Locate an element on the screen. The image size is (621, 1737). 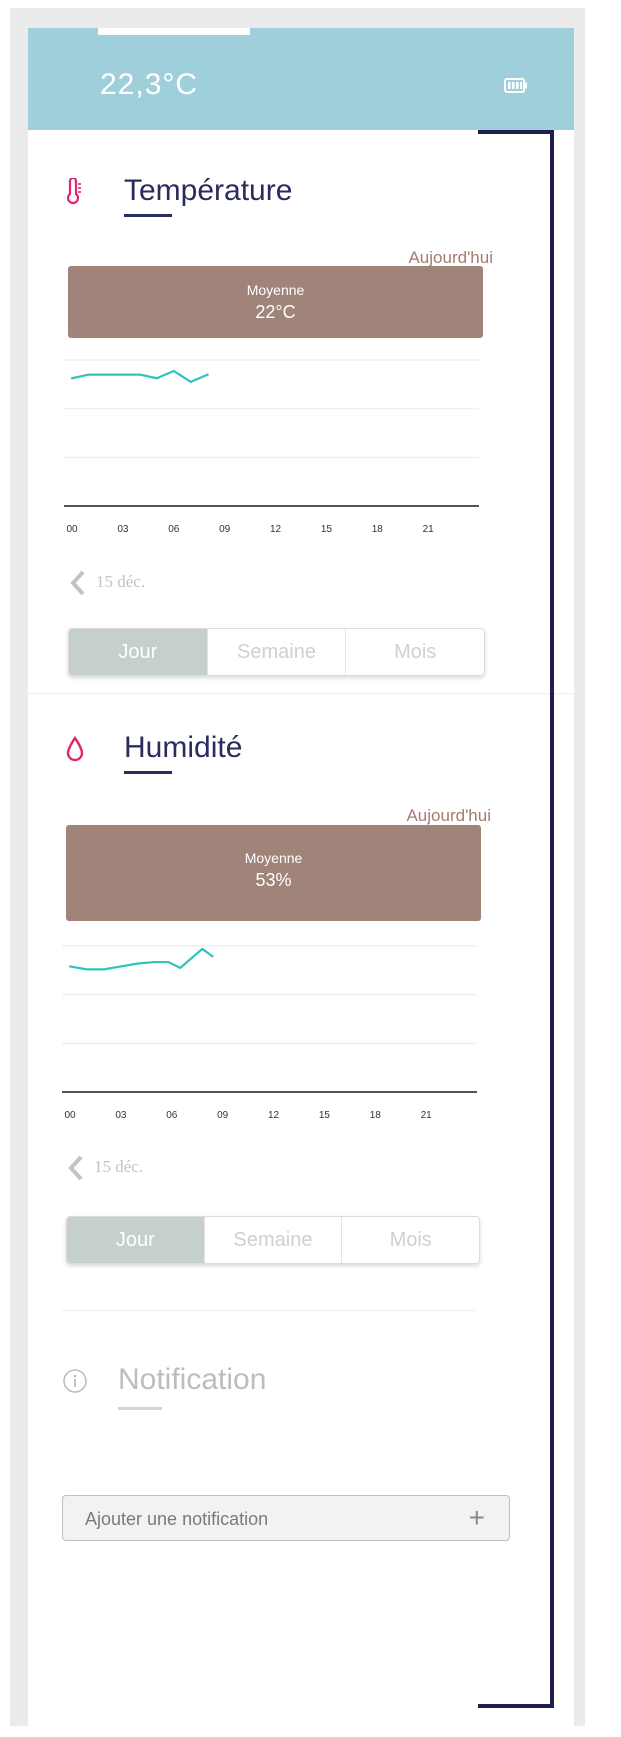
info-icon is located at coordinates (75, 1381).